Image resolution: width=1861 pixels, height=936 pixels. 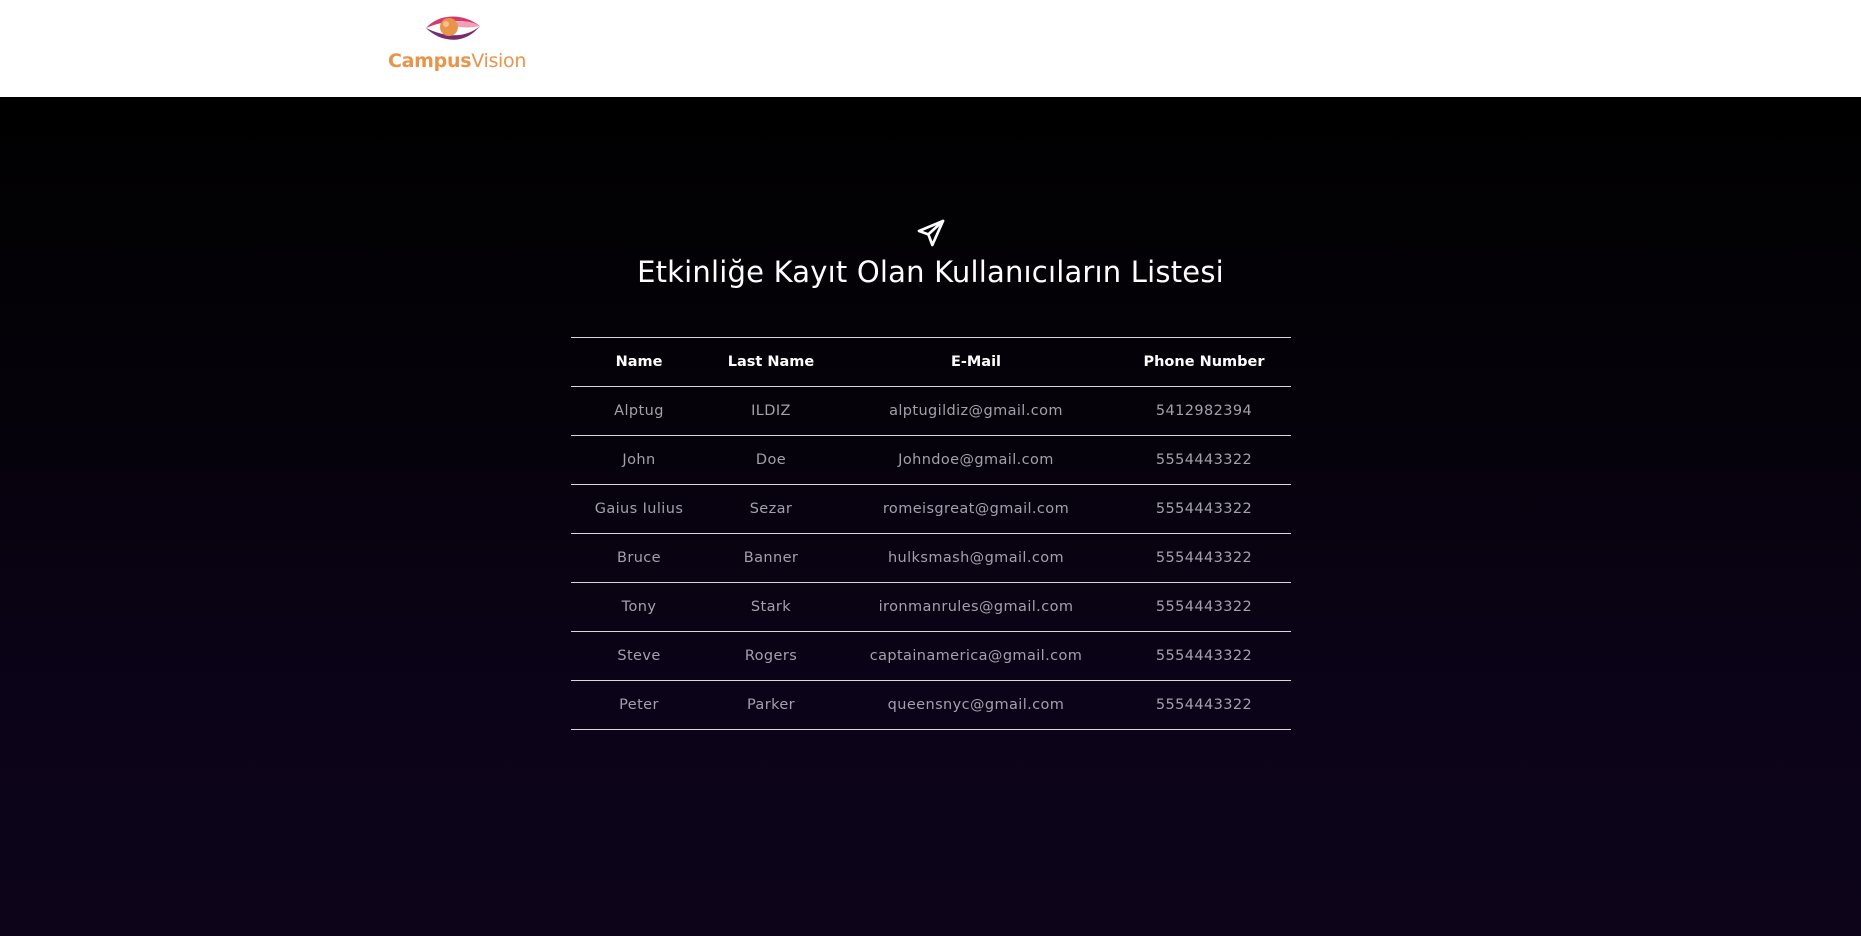 What do you see at coordinates (976, 656) in the screenshot?
I see `cell-email: captainamerica@gmail.com` at bounding box center [976, 656].